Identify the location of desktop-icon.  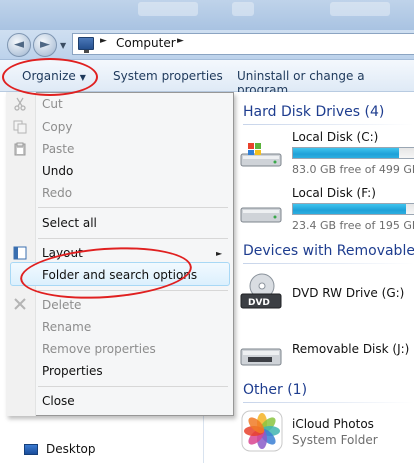
(31, 449).